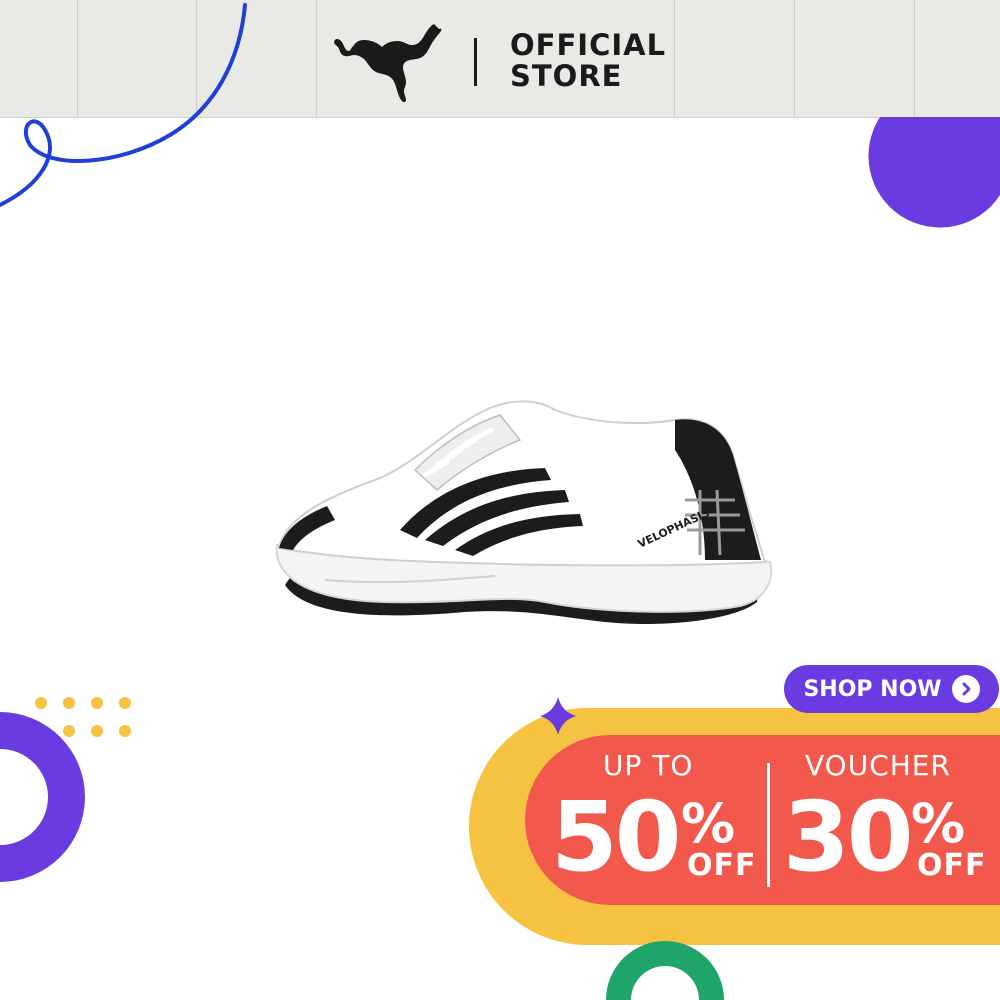 The image size is (1000, 1000). What do you see at coordinates (588, 45) in the screenshot?
I see `store-title-line1: OFFICIAL` at bounding box center [588, 45].